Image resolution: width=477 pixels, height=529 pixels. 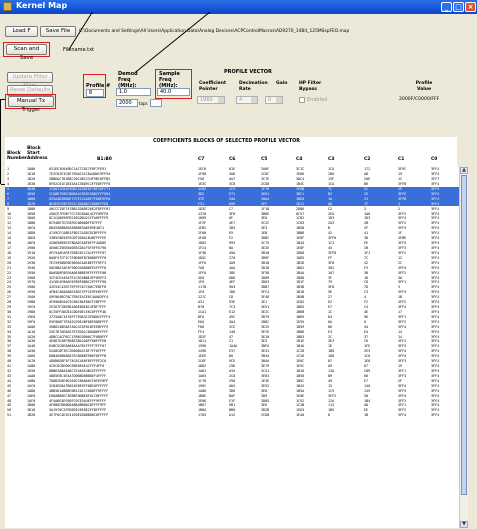 I want to click on table-cell: 3E3, so click(x=264, y=341).